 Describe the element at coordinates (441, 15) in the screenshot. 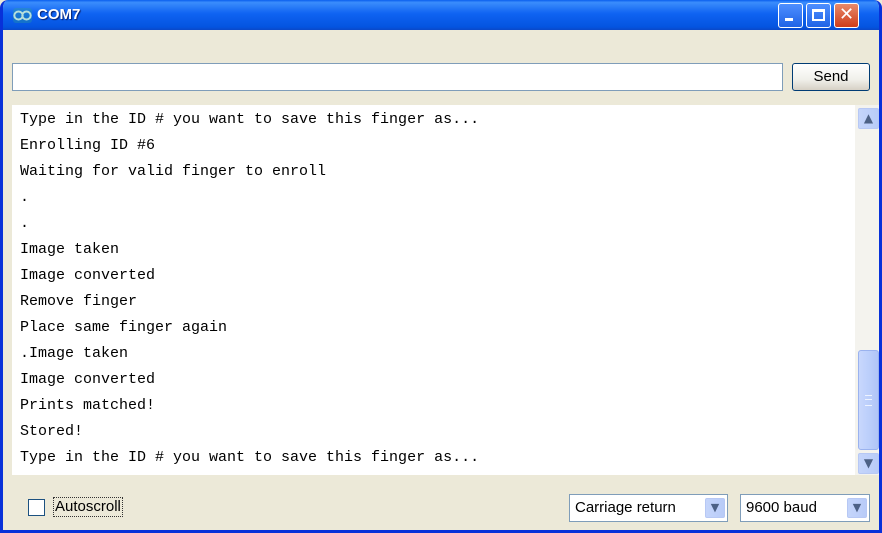

I see `title-bar: COM7 ✕` at that location.